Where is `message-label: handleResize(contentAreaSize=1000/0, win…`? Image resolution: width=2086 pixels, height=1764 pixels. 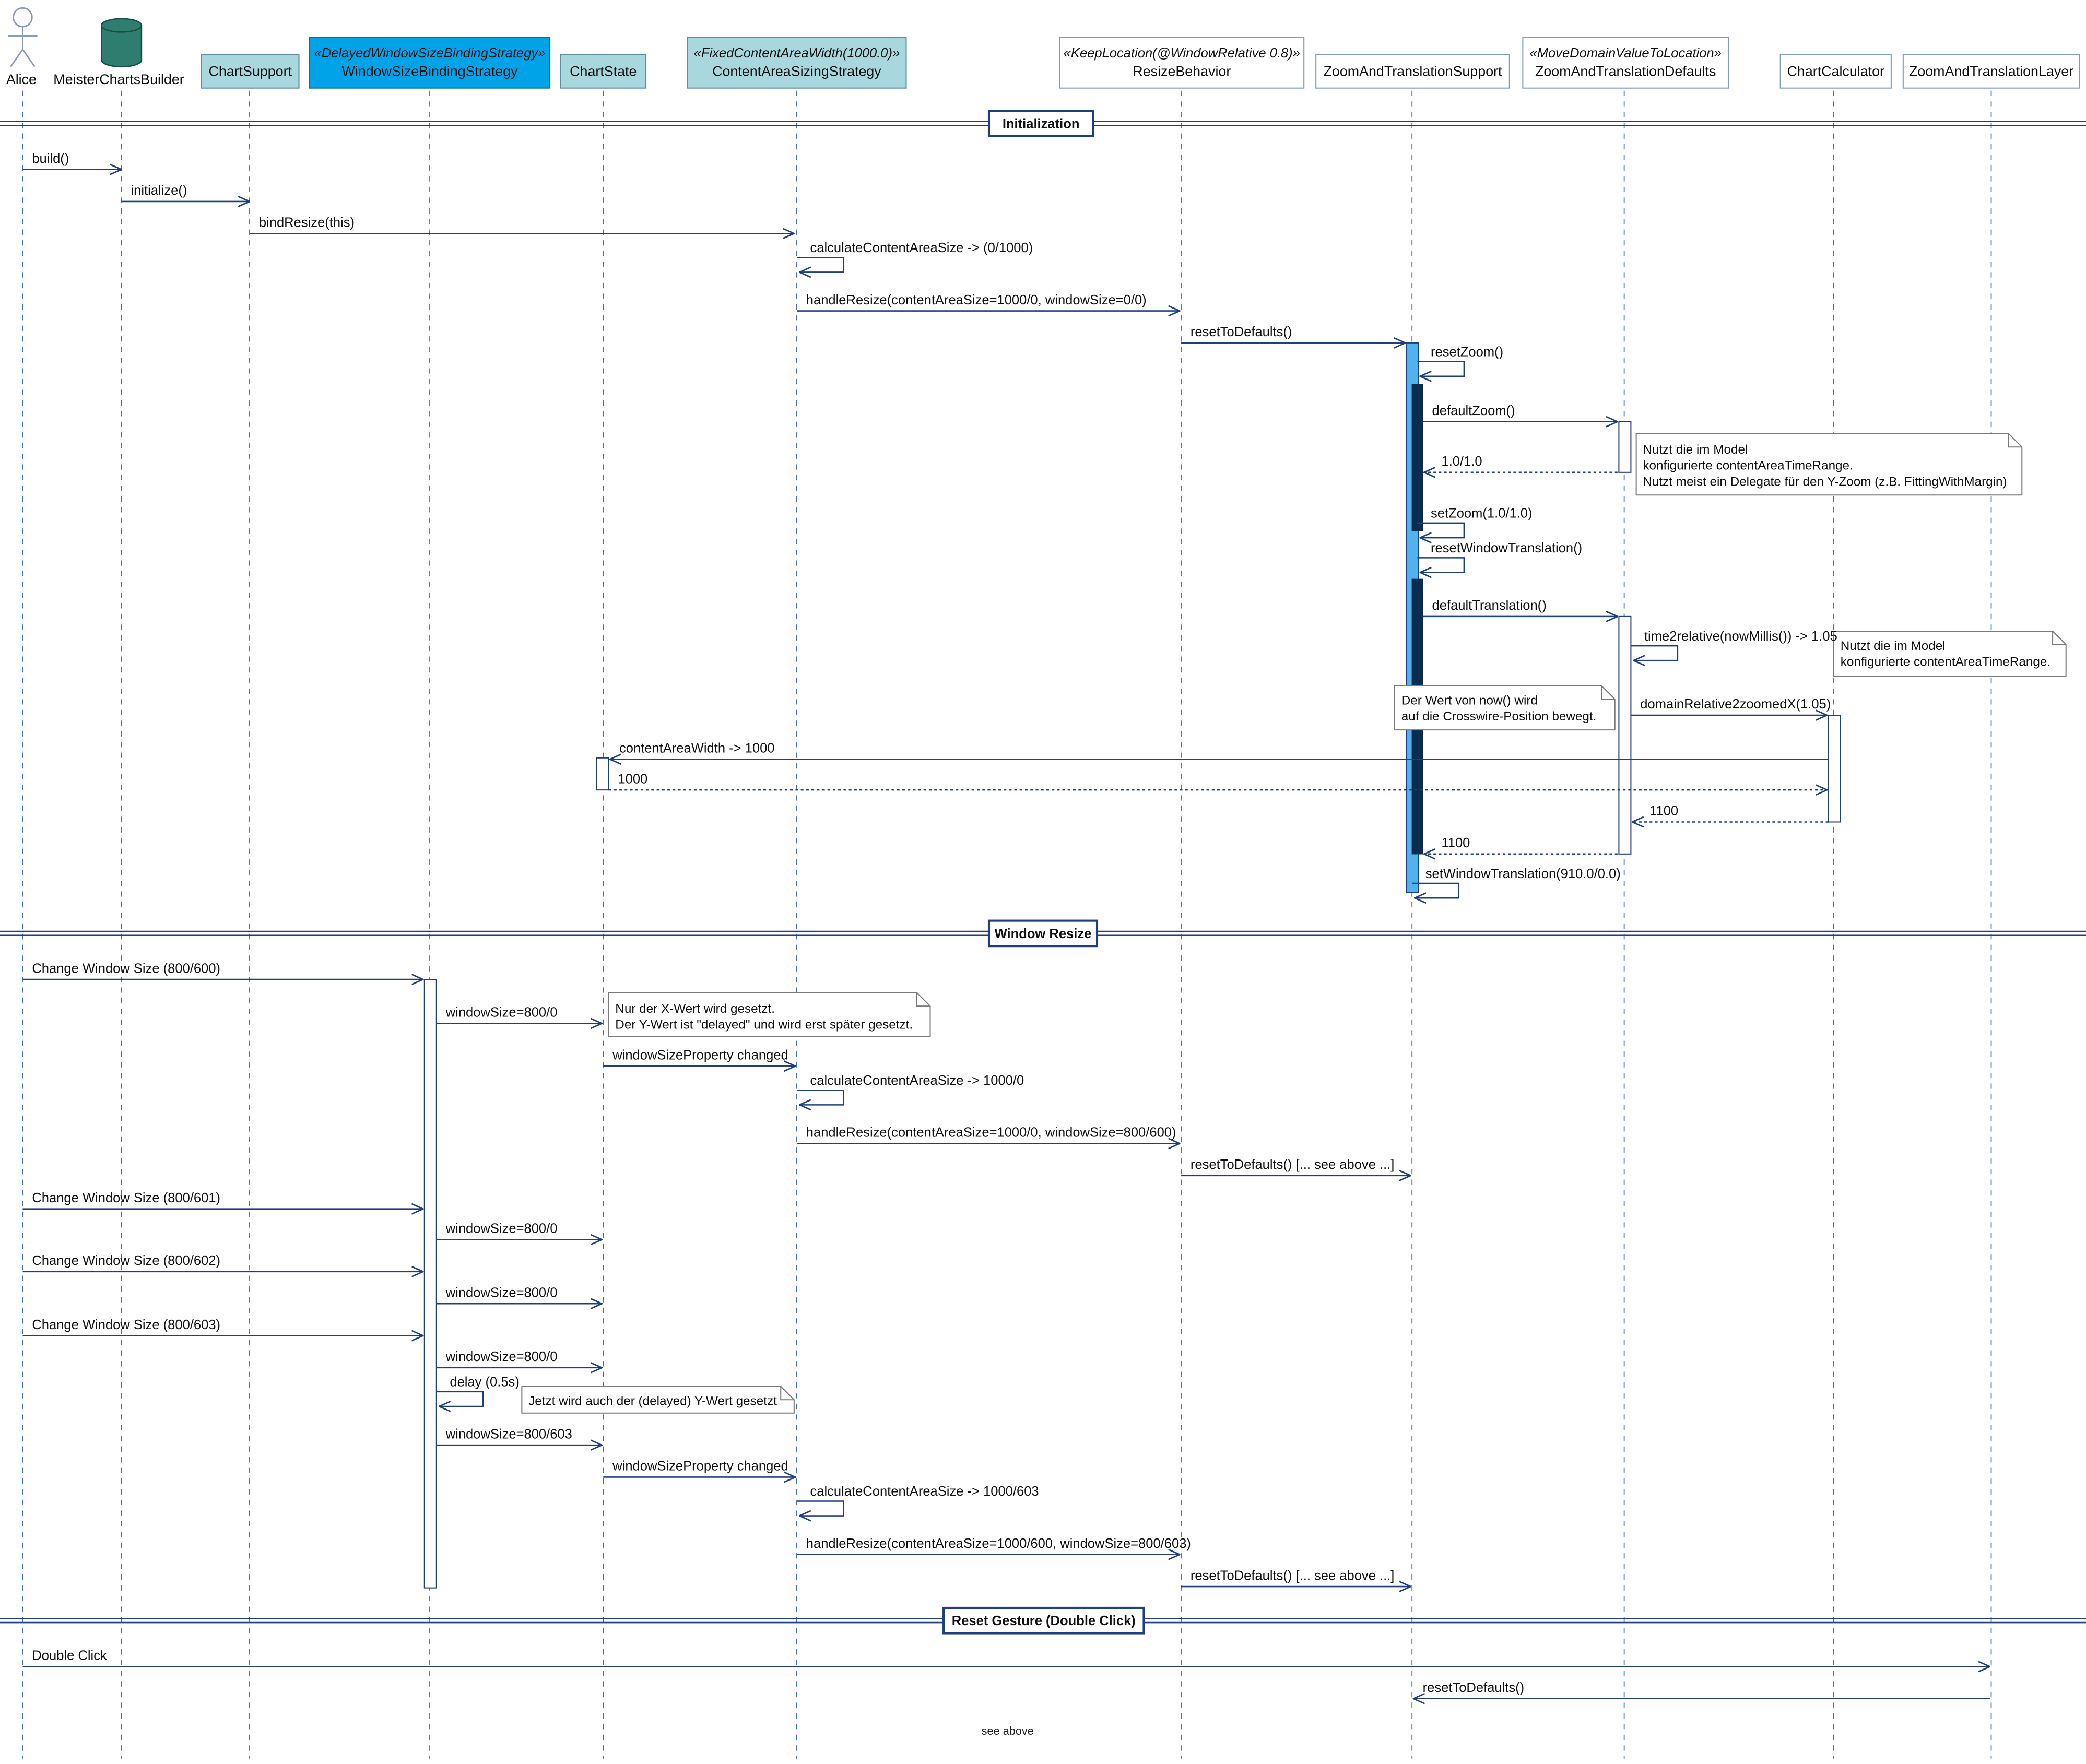
message-label: handleResize(contentAreaSize=1000/0, win… is located at coordinates (976, 300).